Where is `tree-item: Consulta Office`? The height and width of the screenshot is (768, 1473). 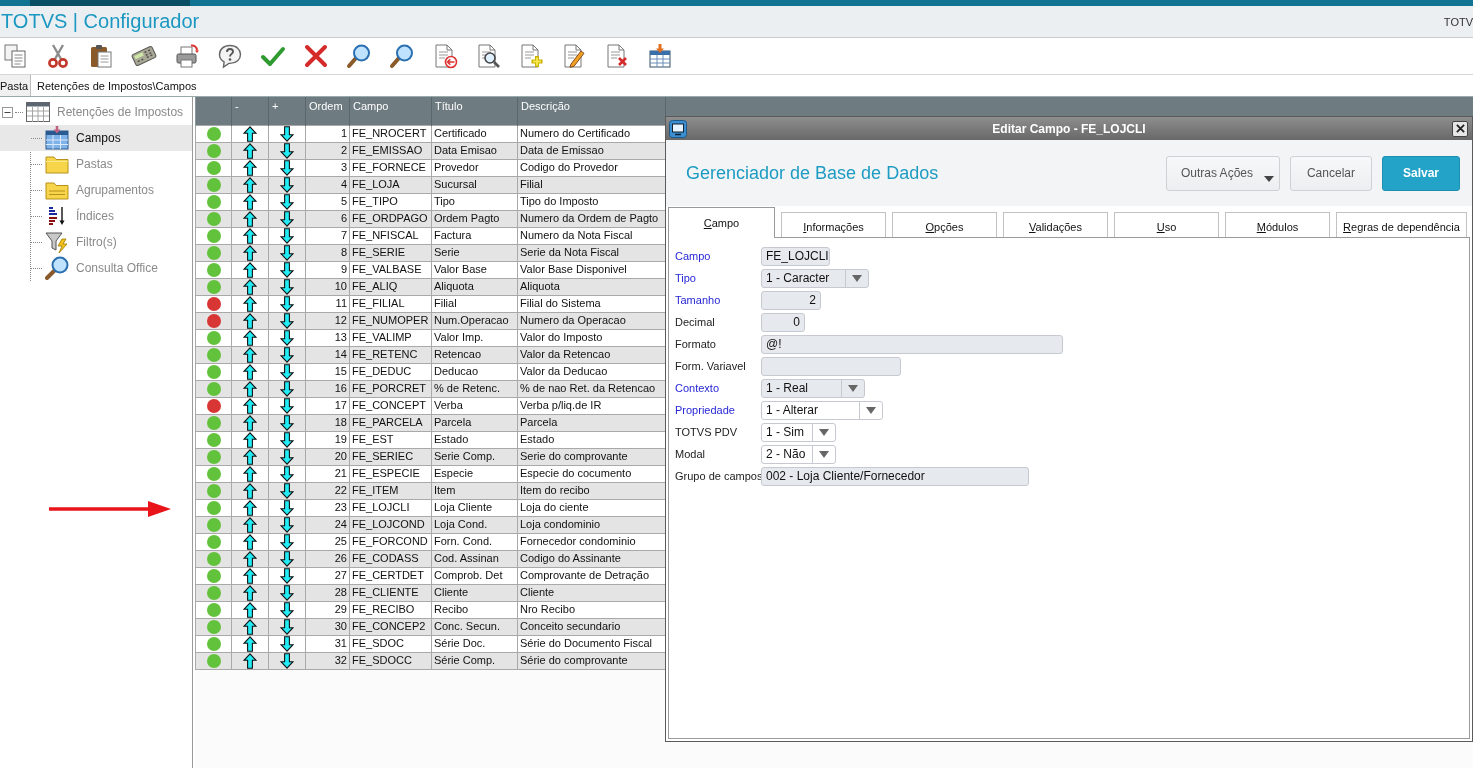 tree-item: Consulta Office is located at coordinates (96, 268).